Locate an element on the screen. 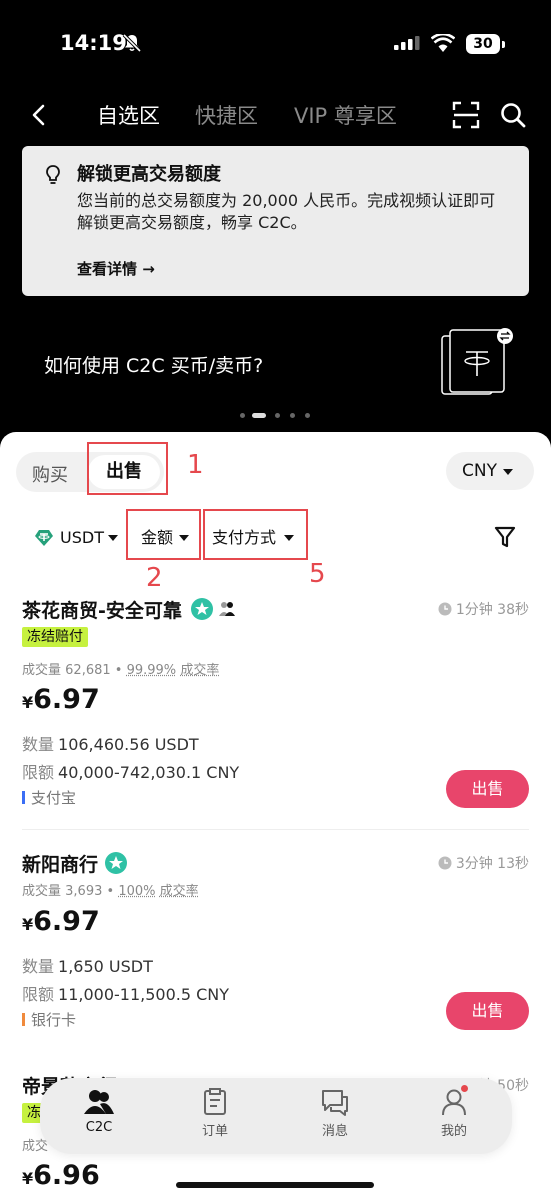  avg-release-time: 1分钟 38秒 is located at coordinates (492, 610).